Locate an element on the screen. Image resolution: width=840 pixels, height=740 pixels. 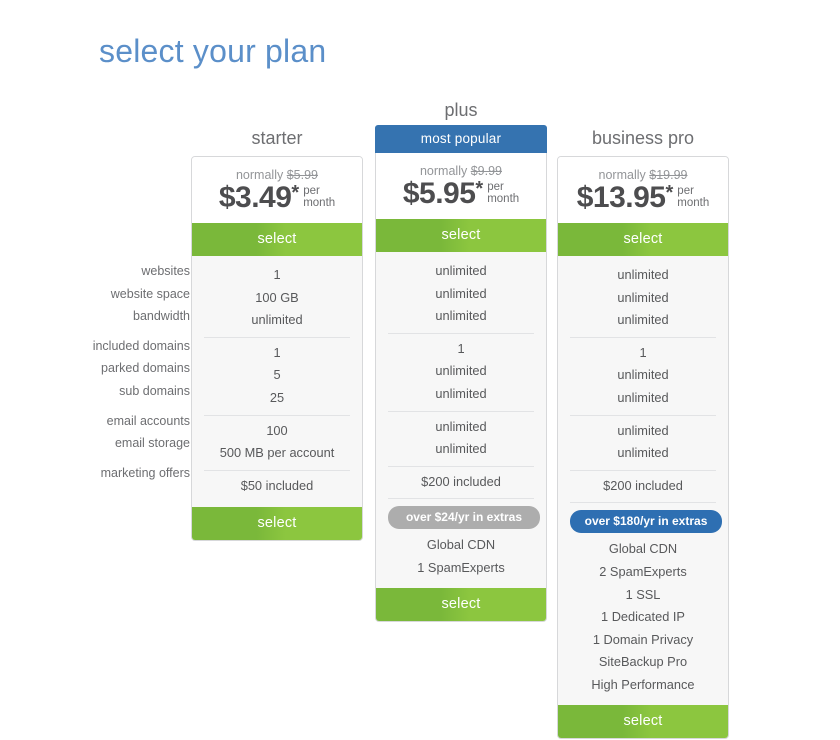
price-block: normally $5.99 $3.49 * per month is located at coordinates (277, 190).